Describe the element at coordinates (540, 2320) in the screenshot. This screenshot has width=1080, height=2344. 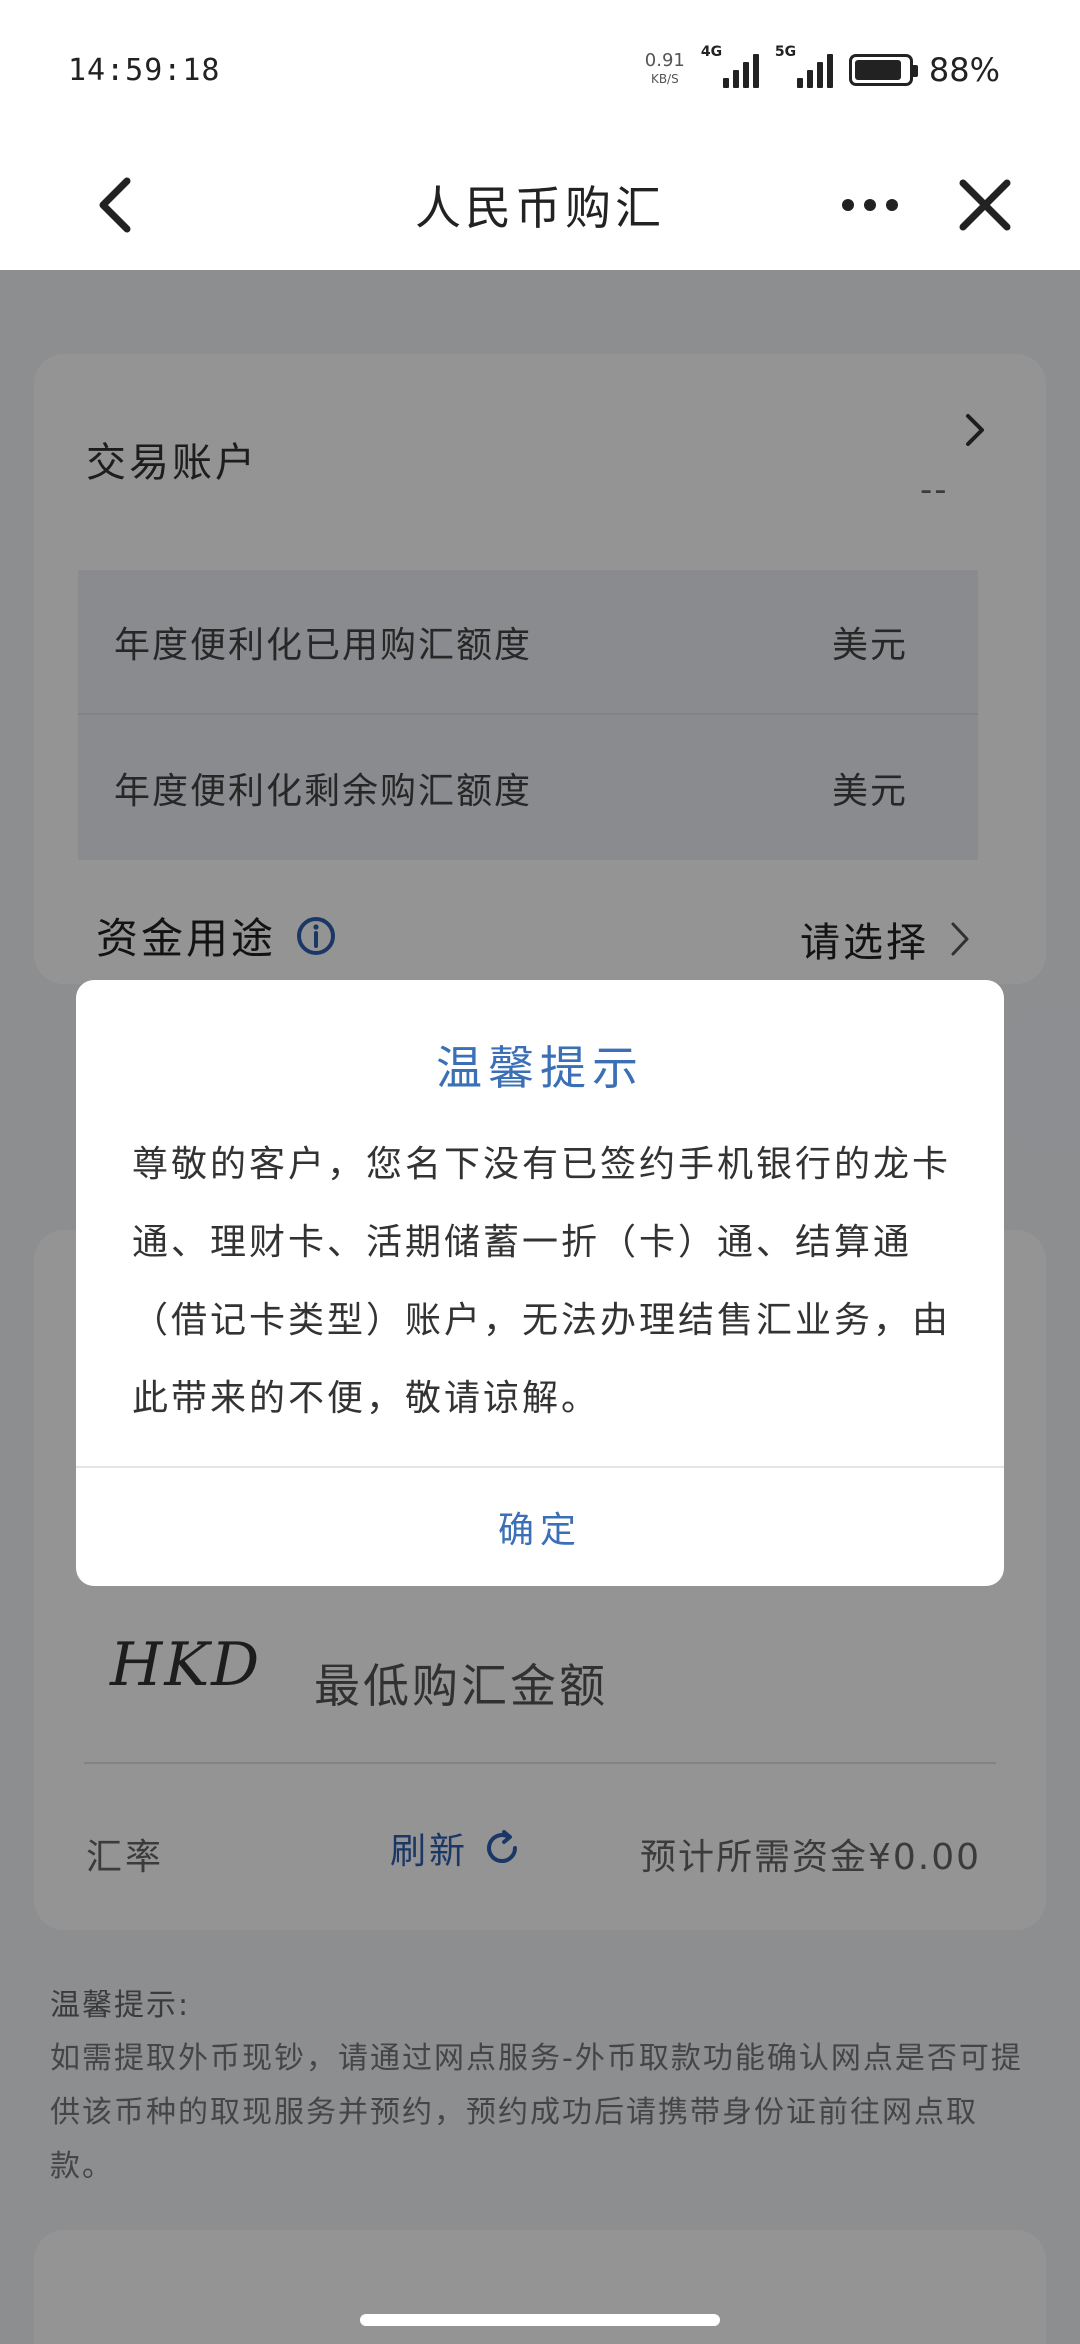
I see `home-indicator` at that location.